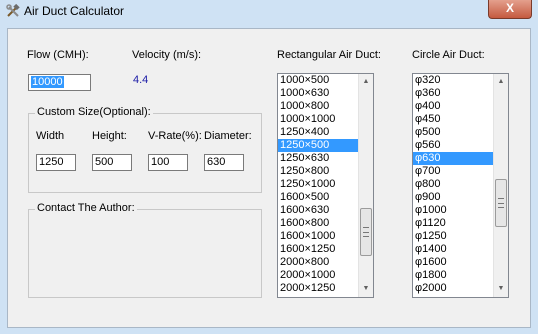  Describe the element at coordinates (453, 249) in the screenshot. I see `list-item: φ1400` at that location.